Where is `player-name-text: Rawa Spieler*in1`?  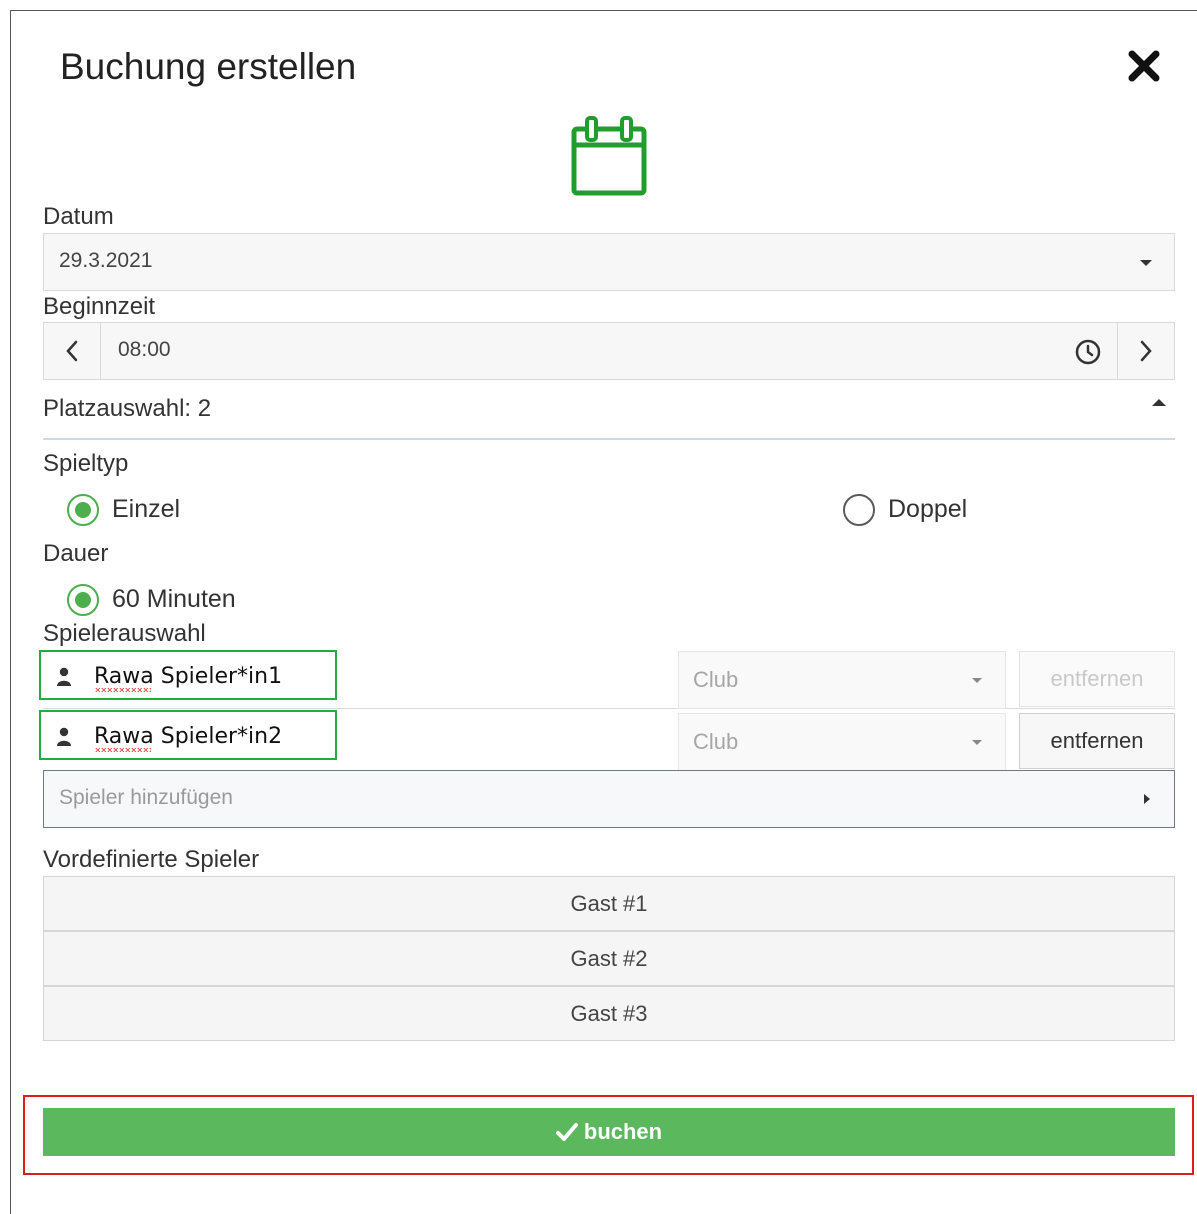 player-name-text: Rawa Spieler*in1 is located at coordinates (188, 676).